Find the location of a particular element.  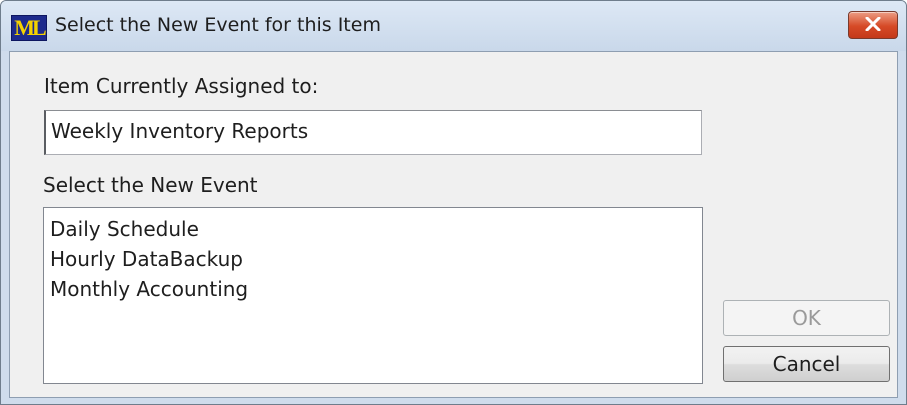

ok-button: OK is located at coordinates (806, 318).